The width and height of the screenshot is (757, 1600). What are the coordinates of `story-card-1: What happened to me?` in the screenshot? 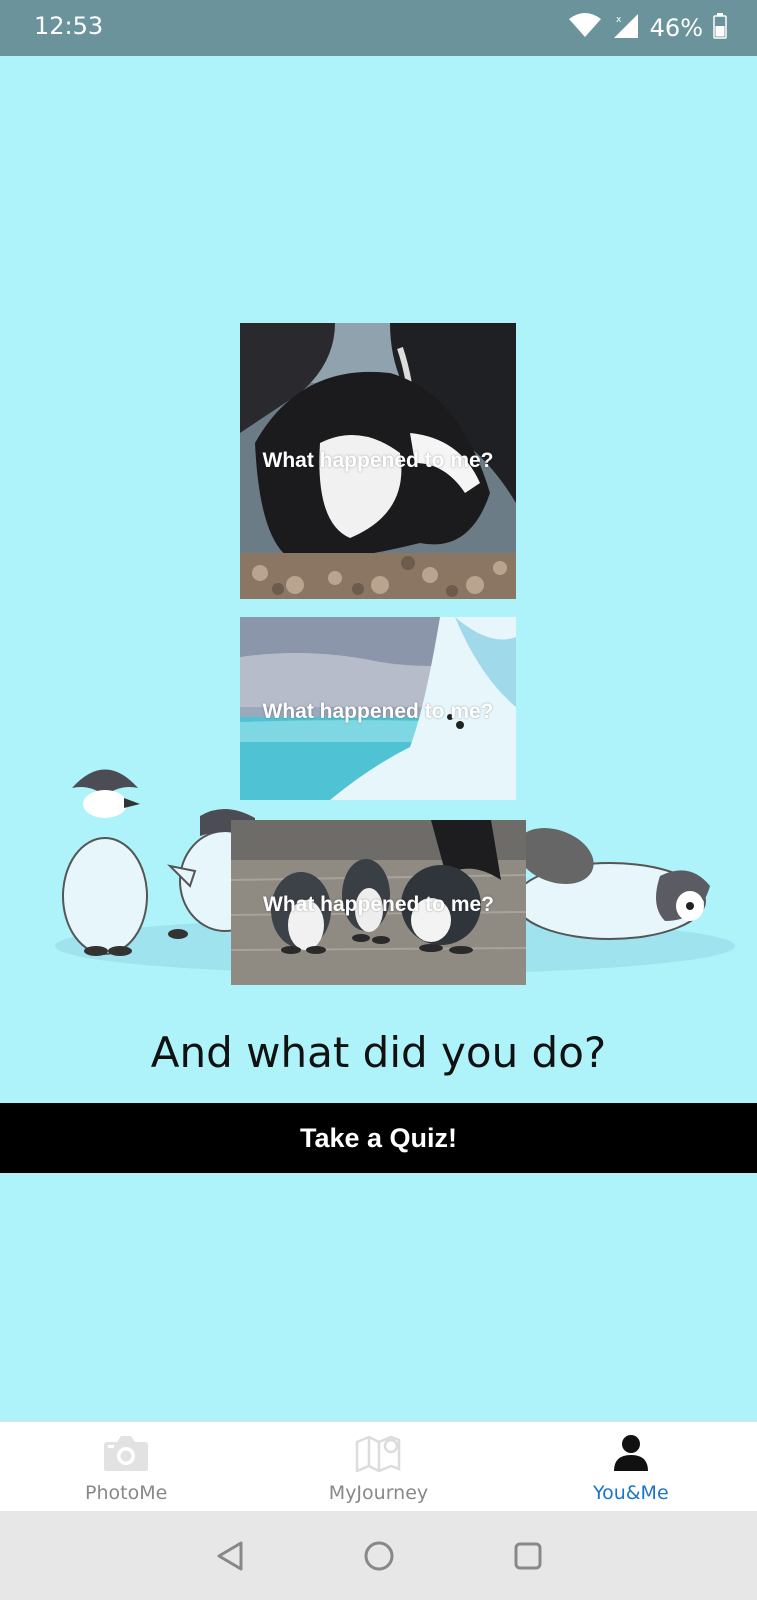 It's located at (378, 461).